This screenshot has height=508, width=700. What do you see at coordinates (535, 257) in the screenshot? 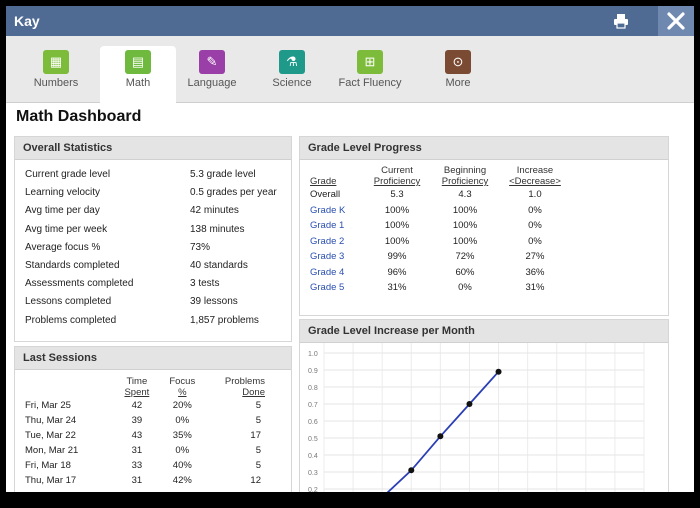
I see `increase-value: 27%` at bounding box center [535, 257].